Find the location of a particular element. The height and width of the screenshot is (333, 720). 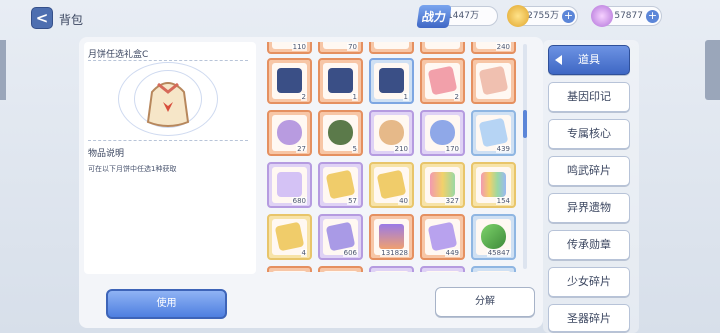

power-label: 战力 is located at coordinates (434, 16).